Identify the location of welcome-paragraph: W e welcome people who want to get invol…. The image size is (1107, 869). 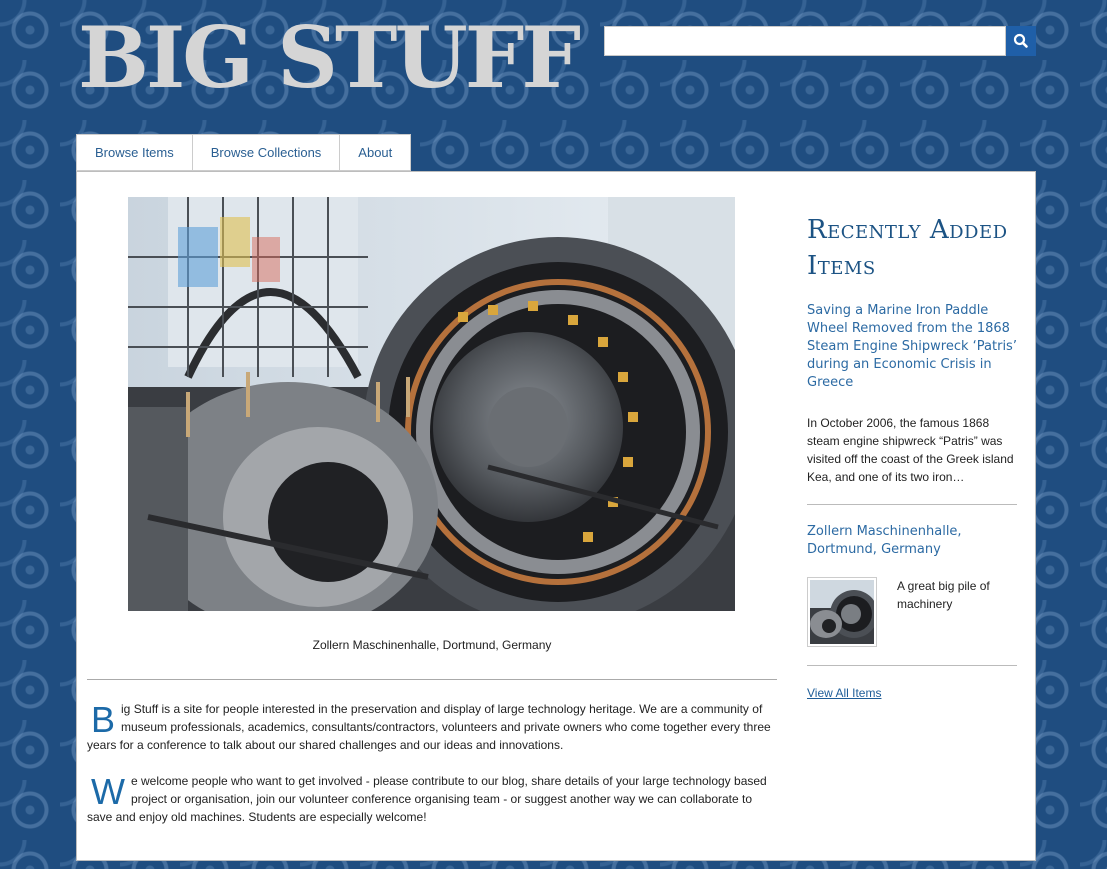
(432, 799).